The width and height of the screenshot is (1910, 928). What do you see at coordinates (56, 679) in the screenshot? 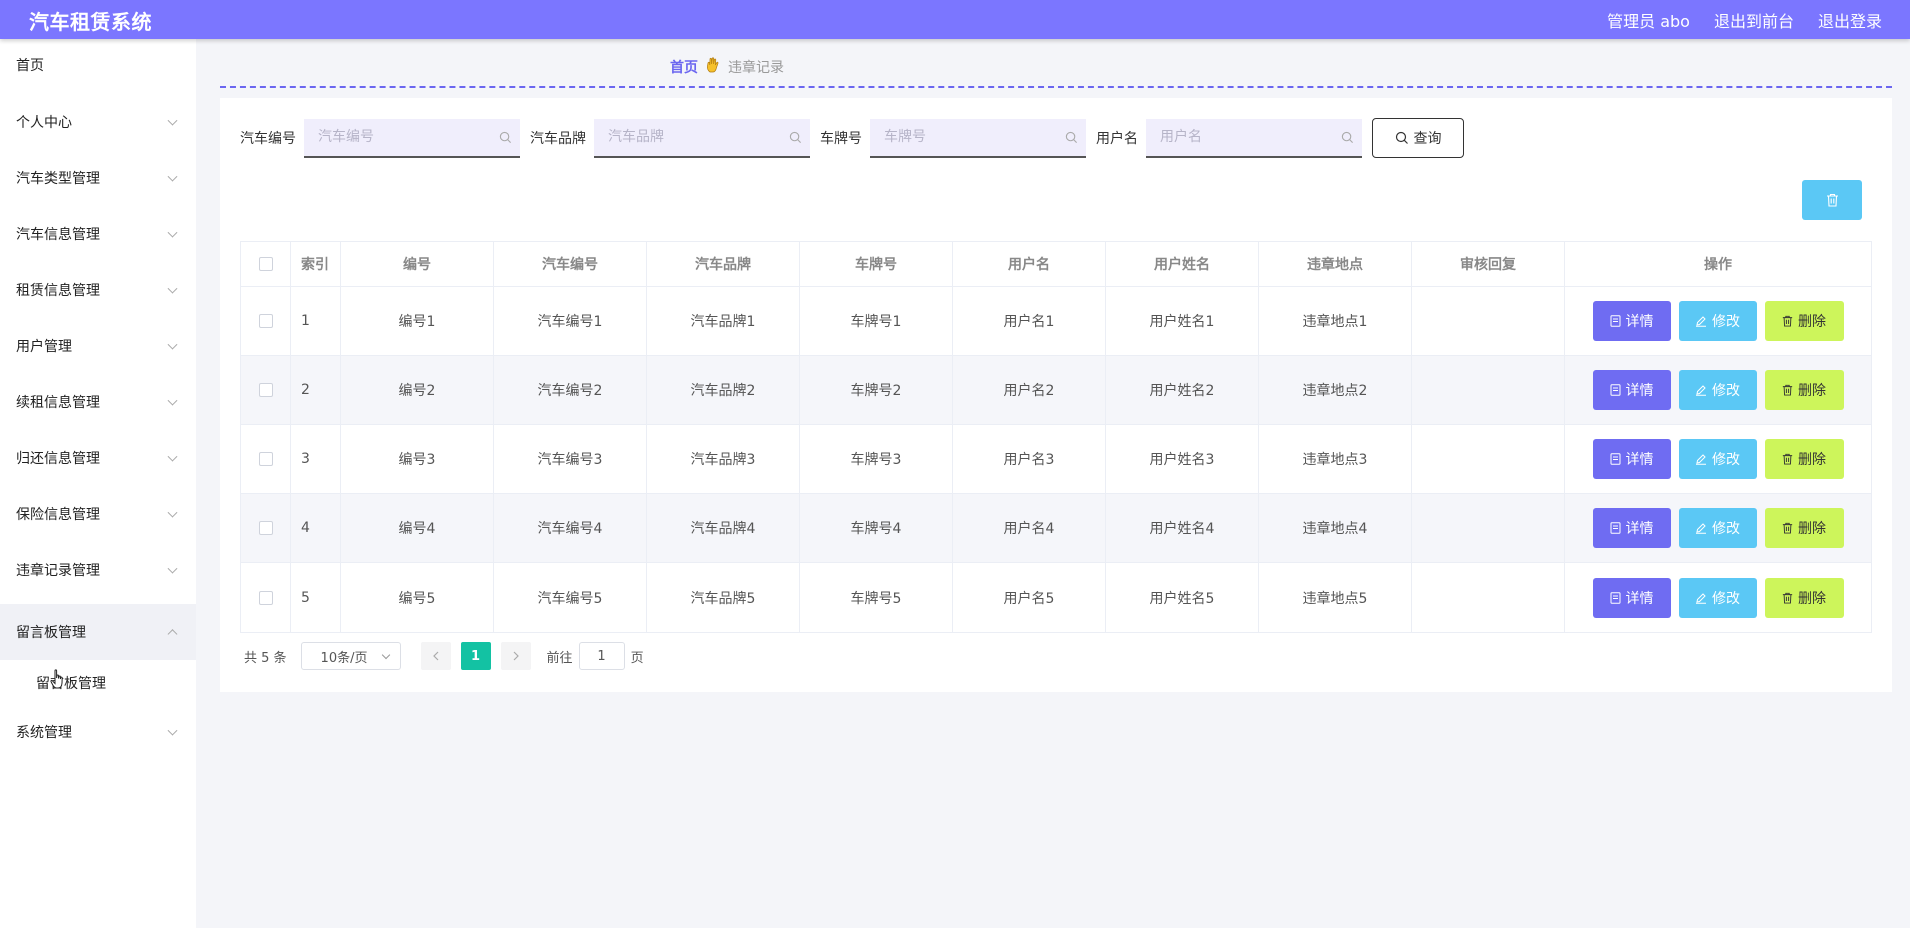
I see `mouse-cursor-icon` at bounding box center [56, 679].